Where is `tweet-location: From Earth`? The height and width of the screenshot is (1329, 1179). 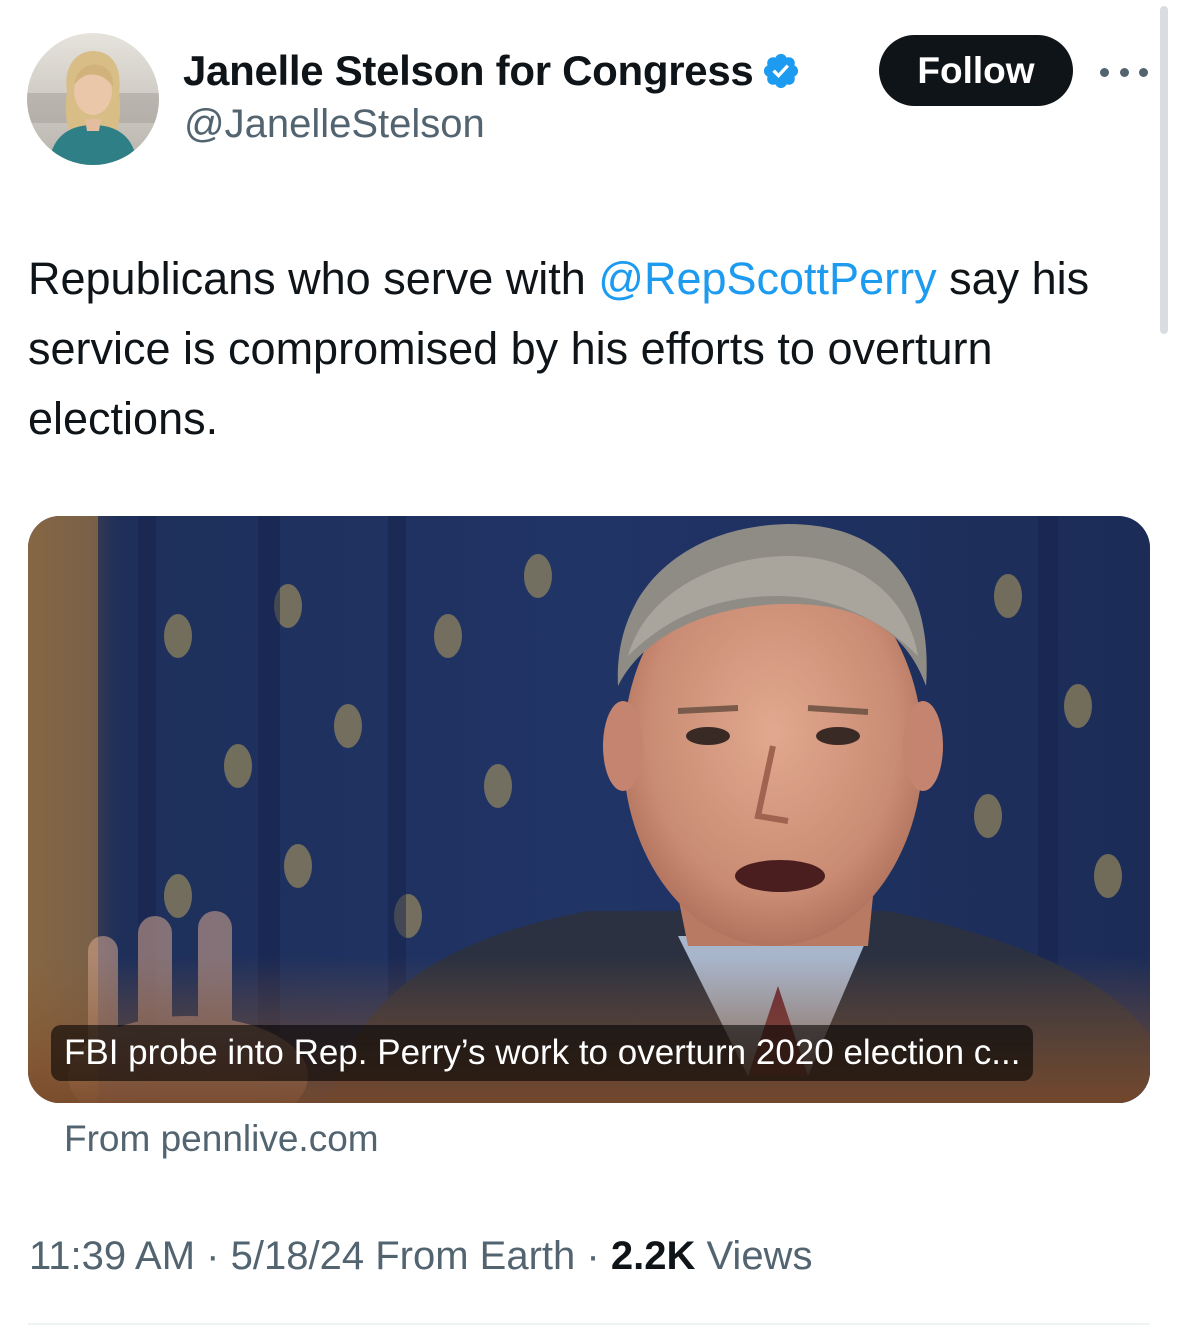 tweet-location: From Earth is located at coordinates (475, 1256).